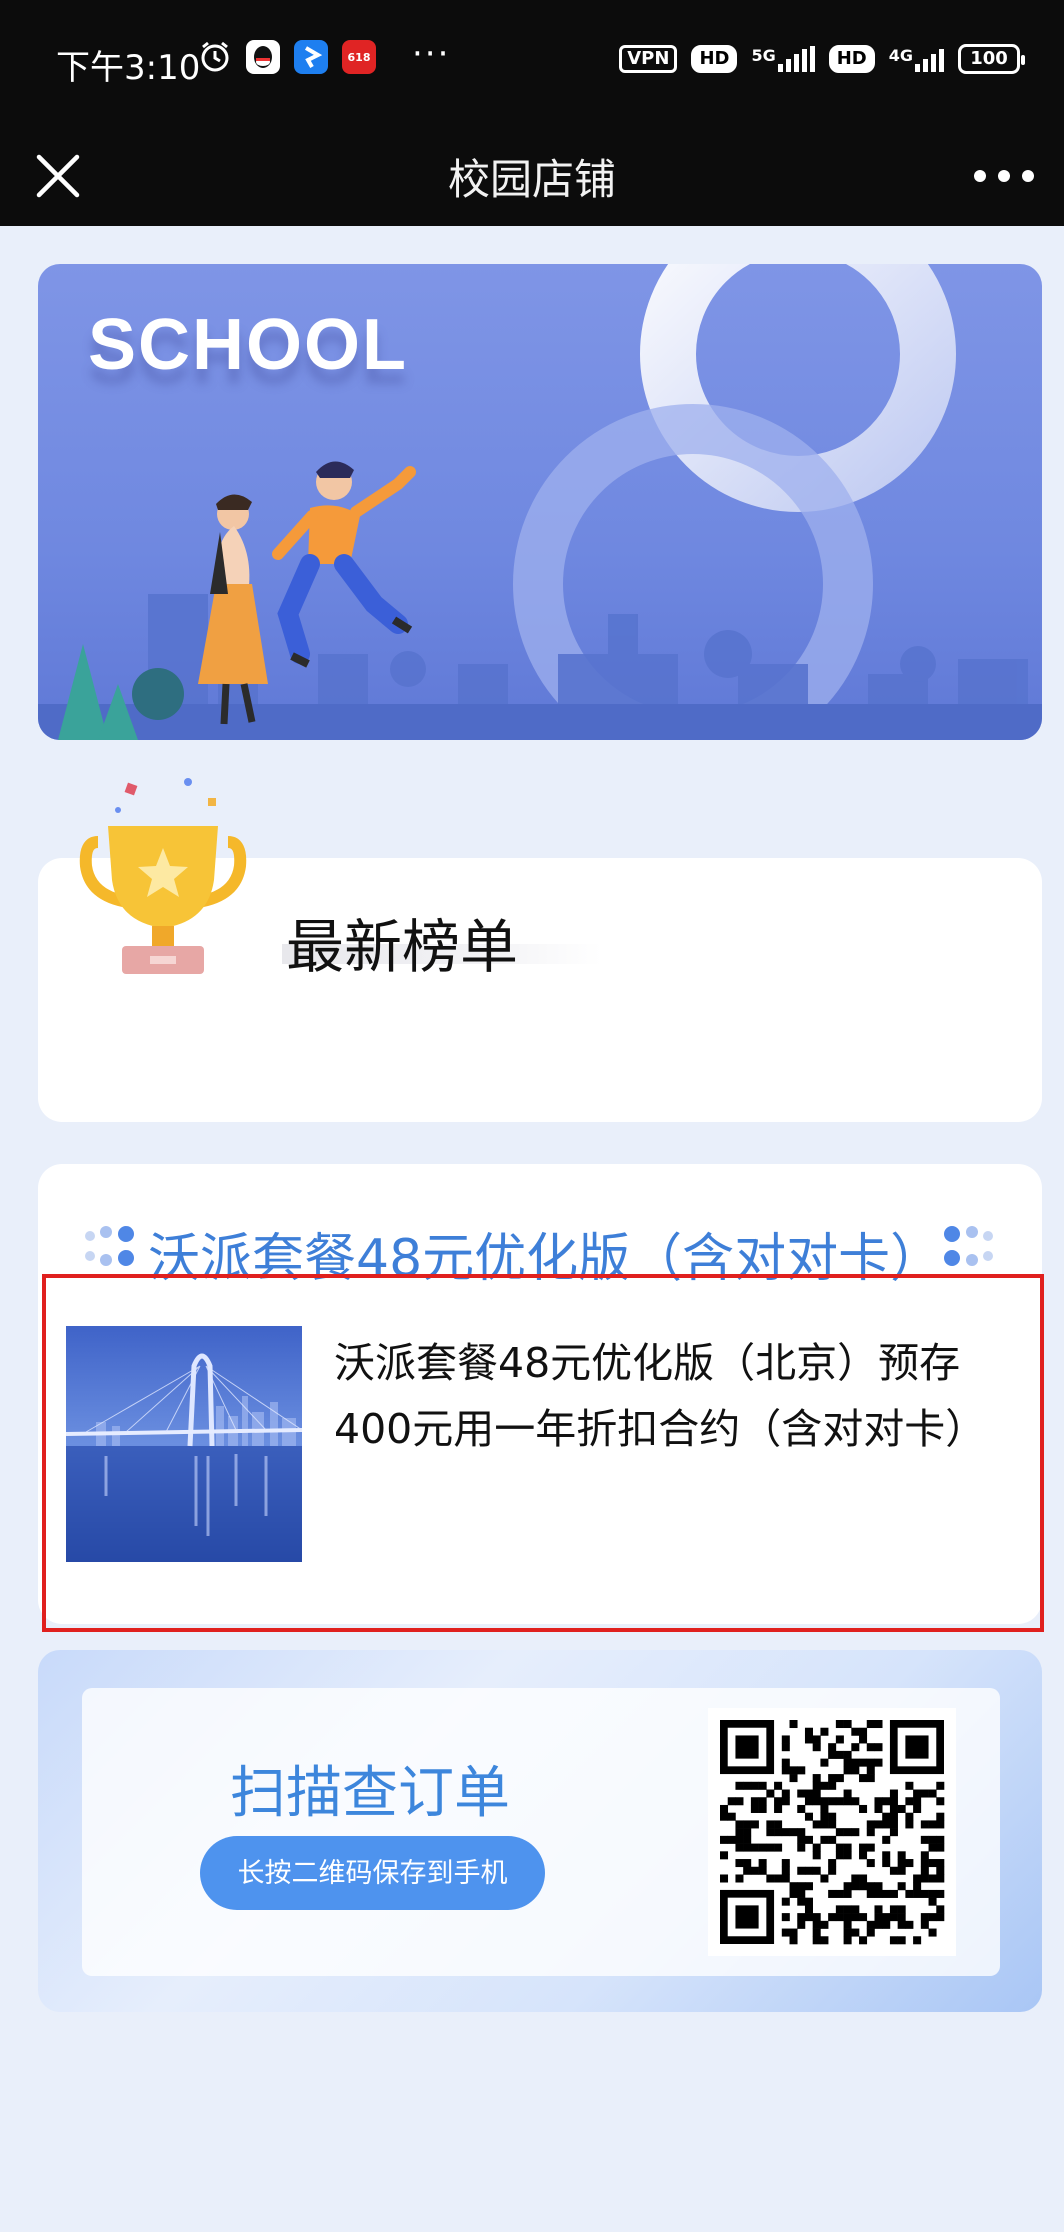 The height and width of the screenshot is (2232, 1064). I want to click on product-thumbnail, so click(184, 1444).